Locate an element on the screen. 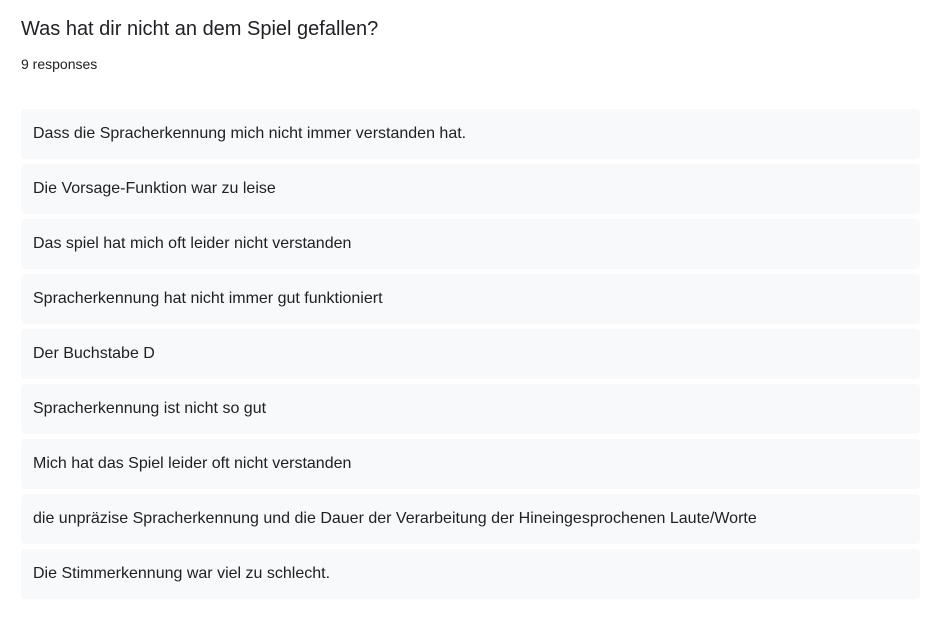 This screenshot has height=623, width=942. response-item: Die Vorsage-Funktion war zu leise is located at coordinates (470, 189).